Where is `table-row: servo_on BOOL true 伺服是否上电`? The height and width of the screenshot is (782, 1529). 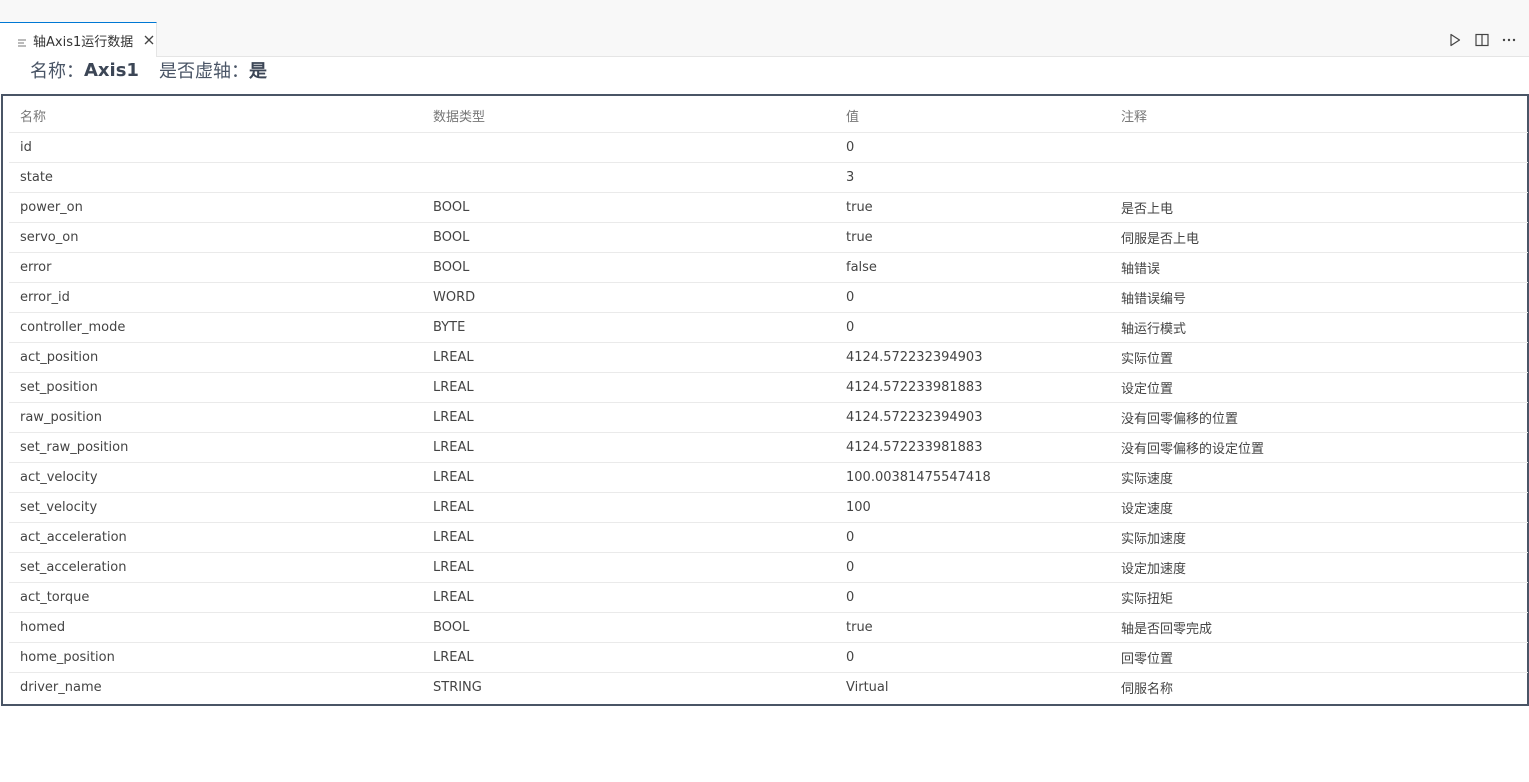
table-row: servo_on BOOL true 伺服是否上电 is located at coordinates (768, 237).